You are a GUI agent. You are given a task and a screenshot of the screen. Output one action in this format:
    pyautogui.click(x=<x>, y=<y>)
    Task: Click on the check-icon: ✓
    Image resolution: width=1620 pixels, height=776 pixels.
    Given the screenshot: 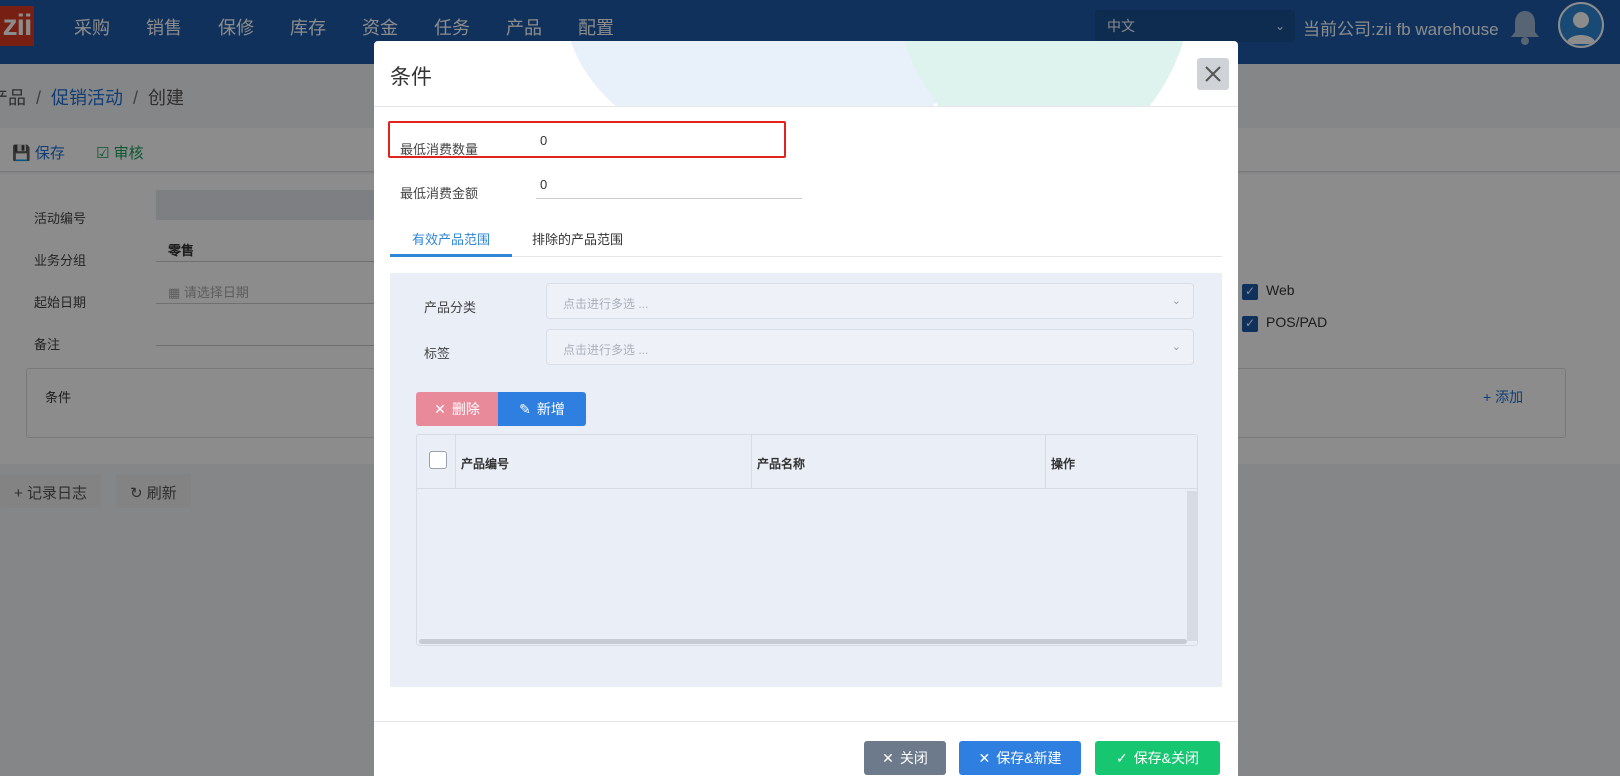 What is the action you would take?
    pyautogui.click(x=1121, y=757)
    